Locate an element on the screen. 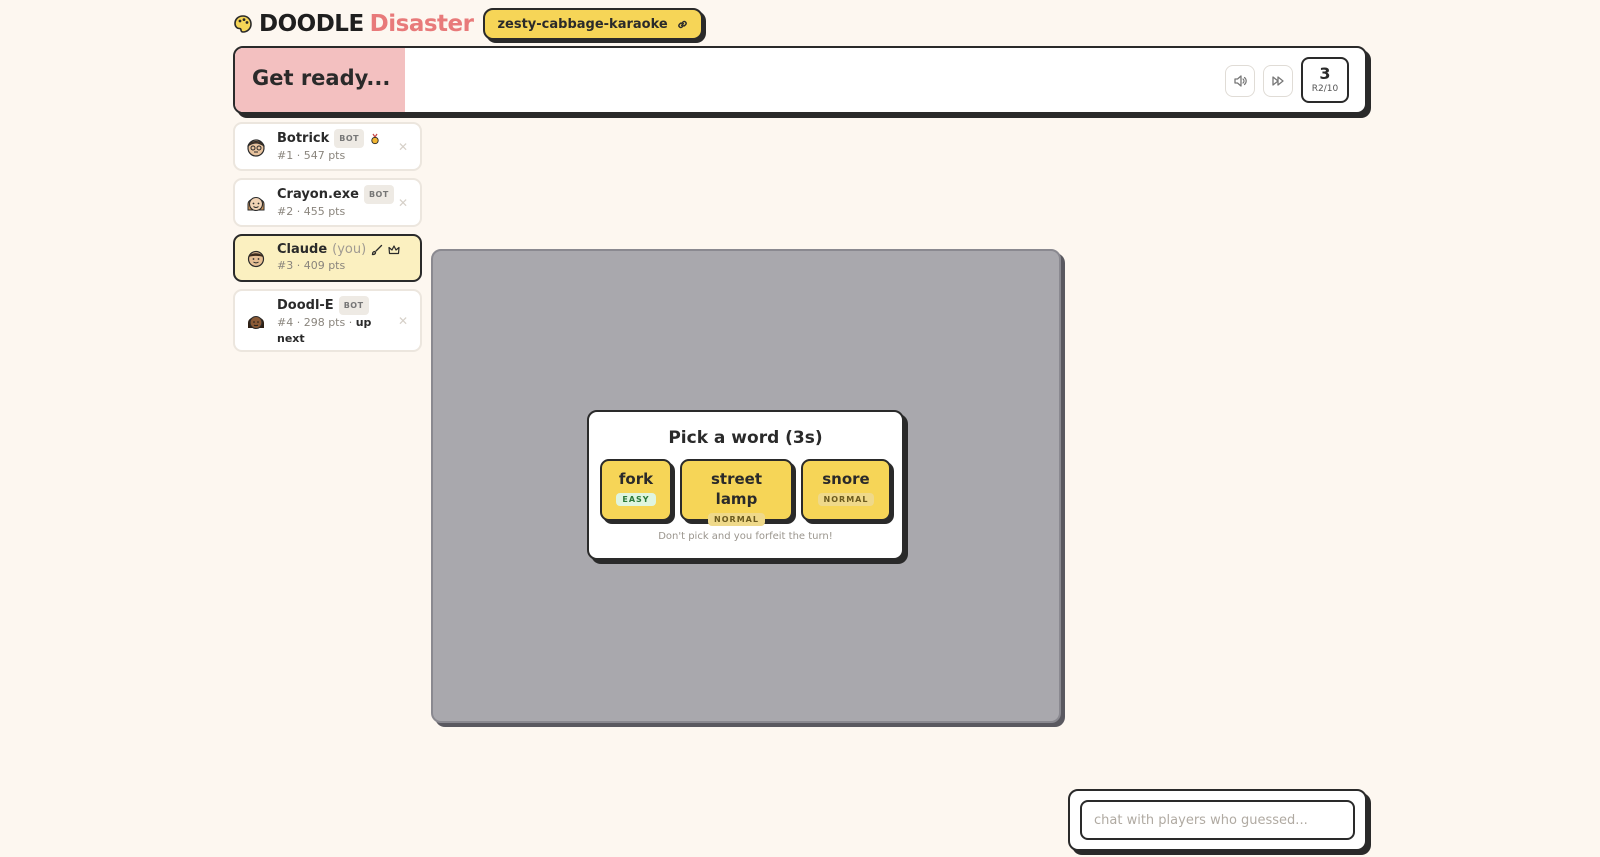 The width and height of the screenshot is (1600, 857). word-choice-fork: fork EASY is located at coordinates (636, 490).